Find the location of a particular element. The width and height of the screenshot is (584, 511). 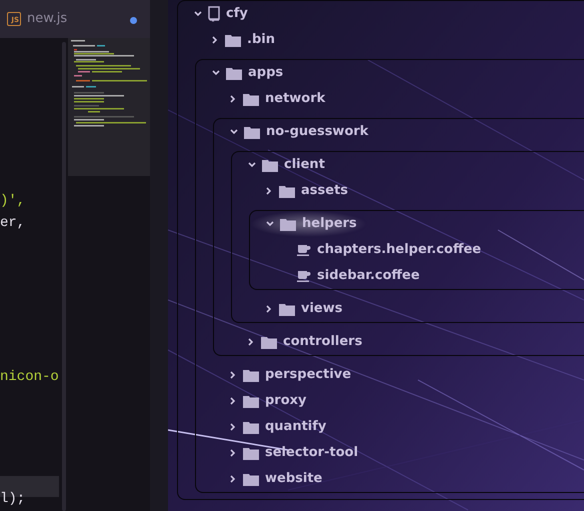

book-icon is located at coordinates (214, 14).